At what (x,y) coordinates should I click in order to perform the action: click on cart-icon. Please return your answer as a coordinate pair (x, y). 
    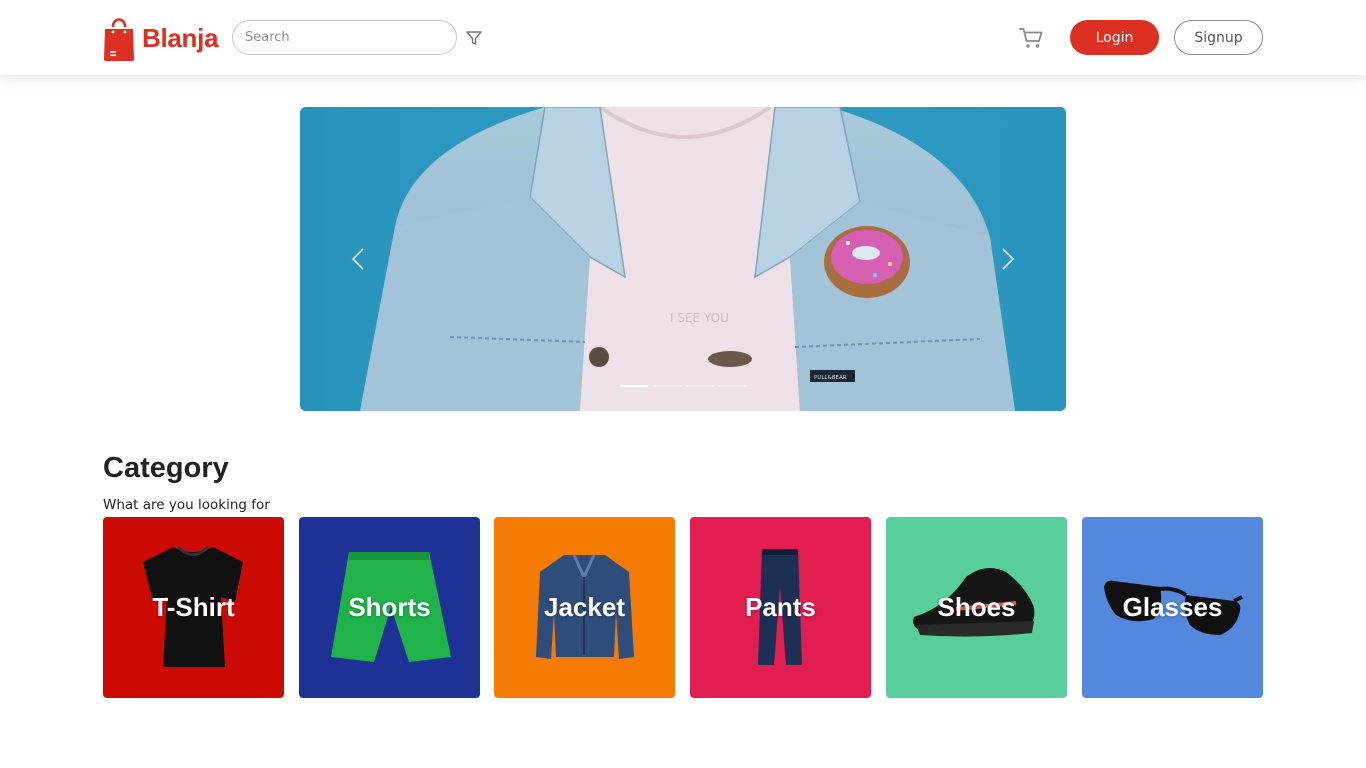
    Looking at the image, I should click on (1031, 38).